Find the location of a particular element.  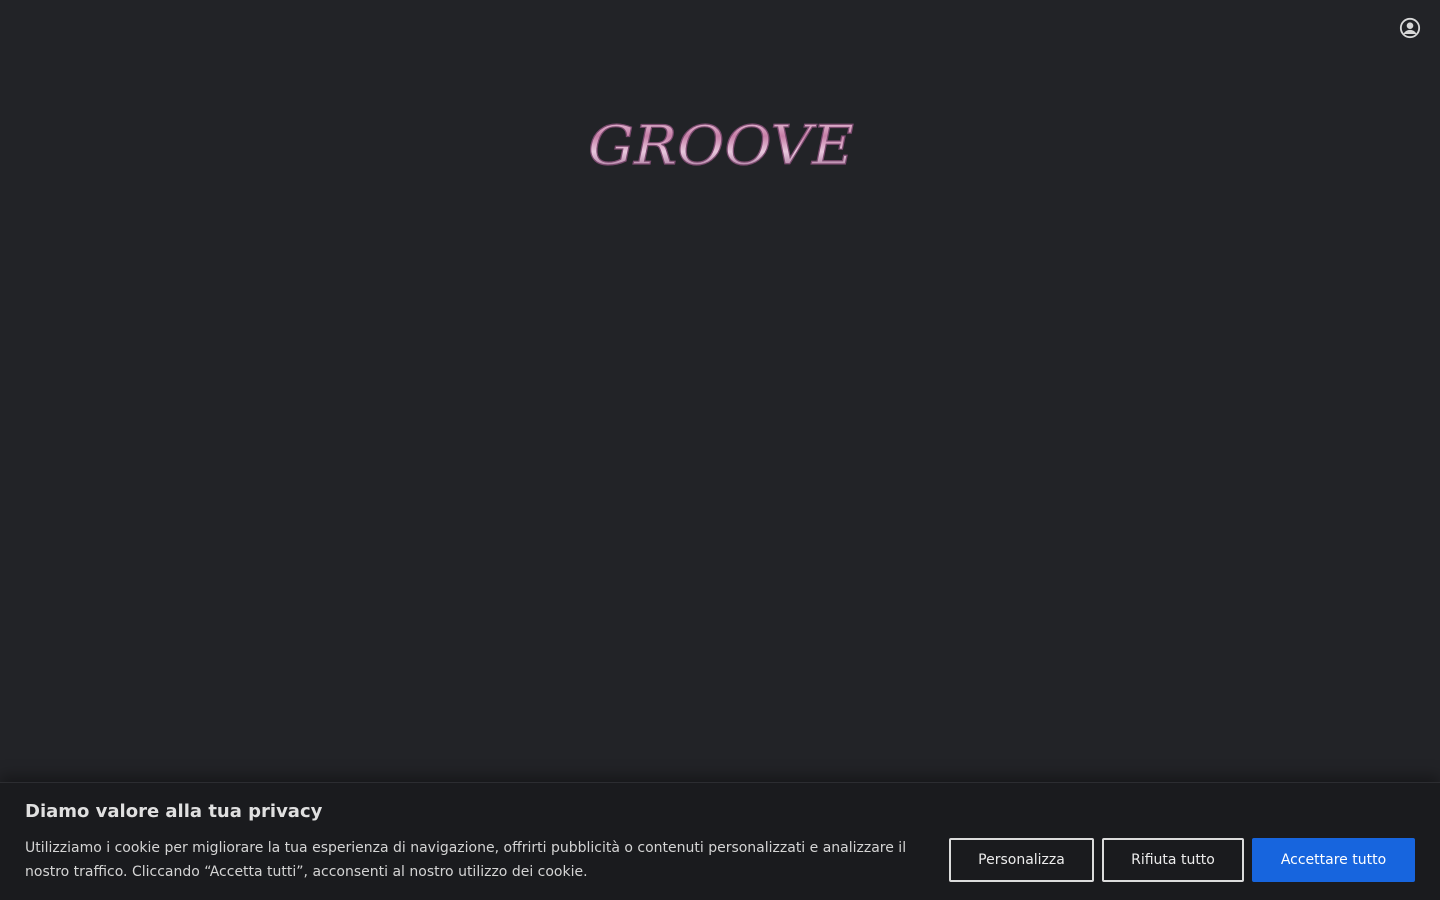

customize-button: Personalizza is located at coordinates (1021, 860).